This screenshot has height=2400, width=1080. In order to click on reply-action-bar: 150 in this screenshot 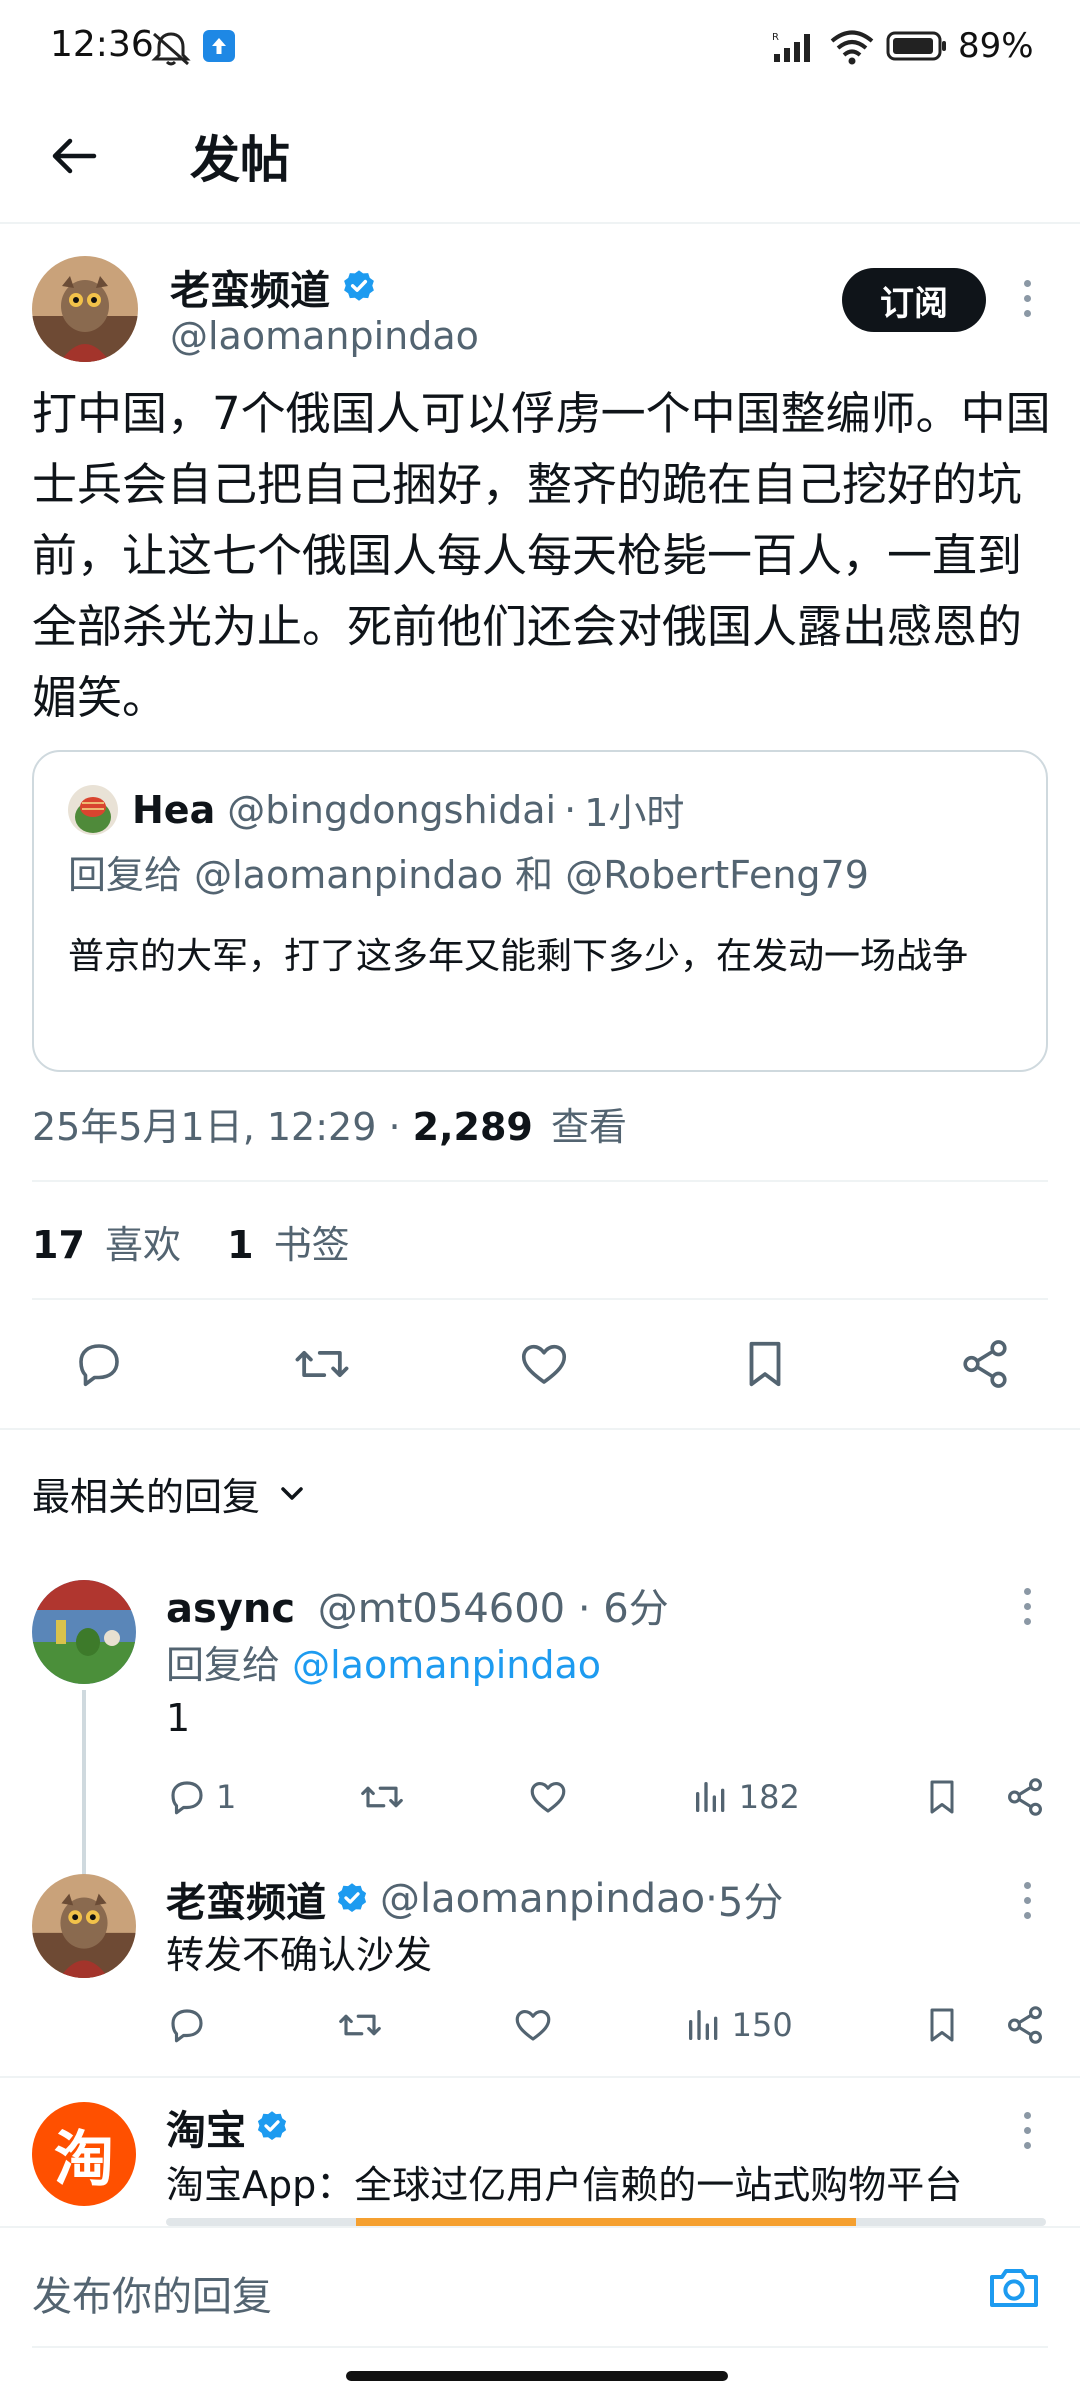, I will do `click(606, 2025)`.